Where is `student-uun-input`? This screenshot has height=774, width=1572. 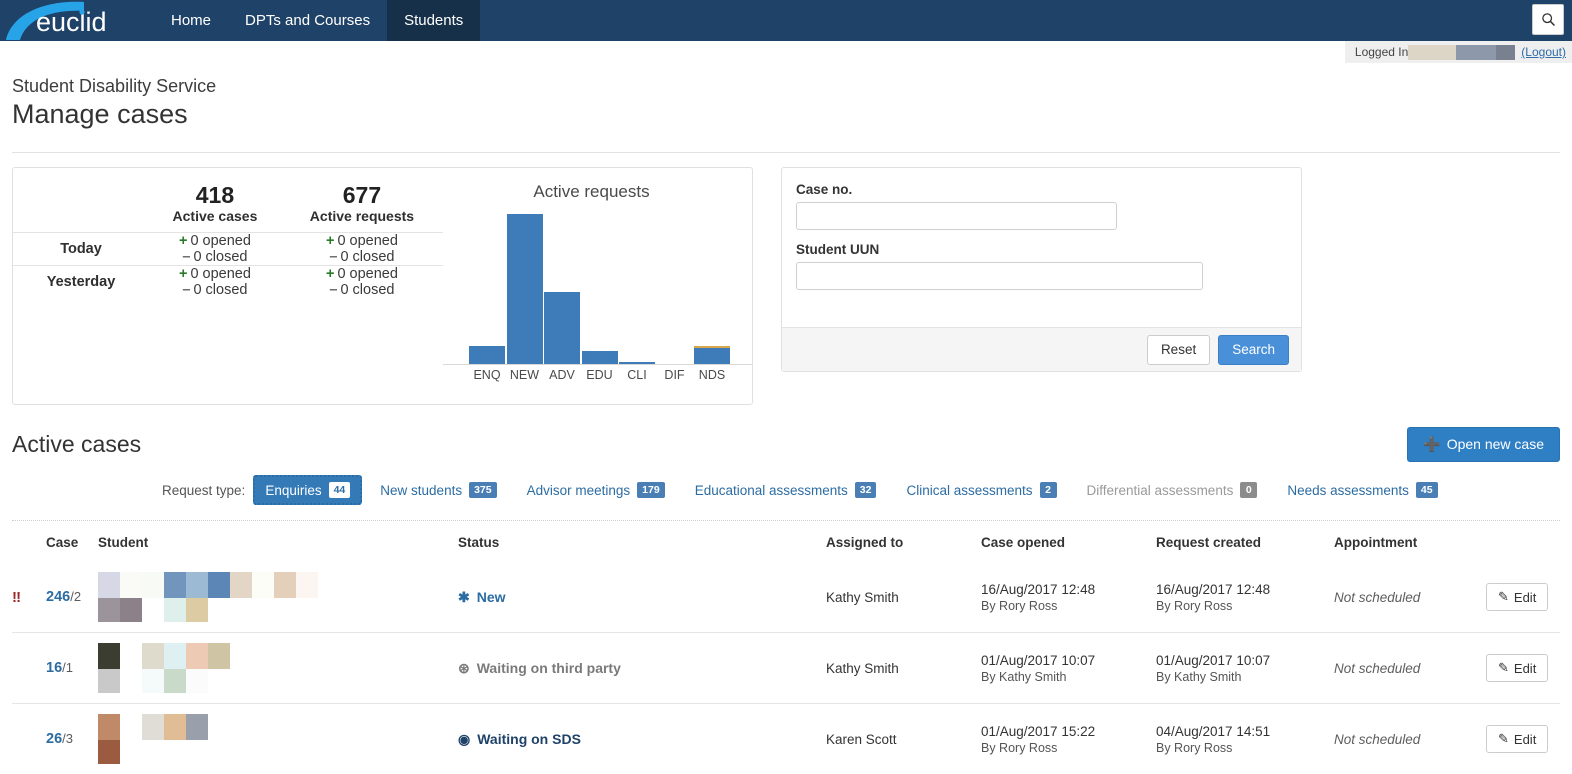 student-uun-input is located at coordinates (999, 276).